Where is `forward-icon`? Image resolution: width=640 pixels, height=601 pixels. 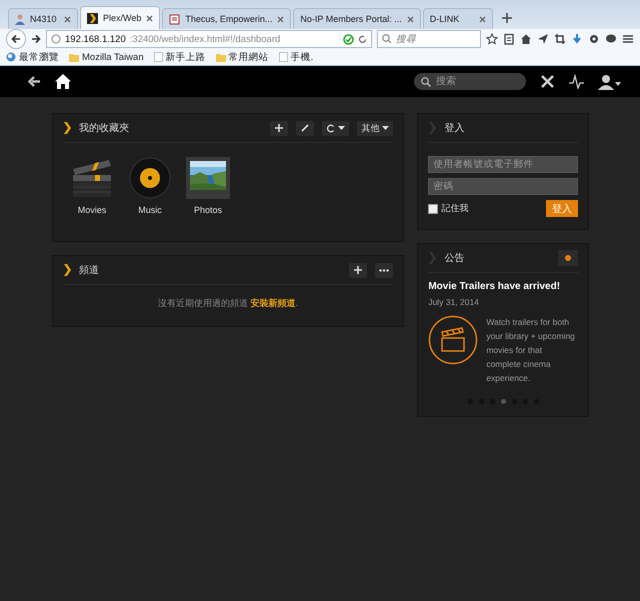
forward-icon is located at coordinates (36, 39).